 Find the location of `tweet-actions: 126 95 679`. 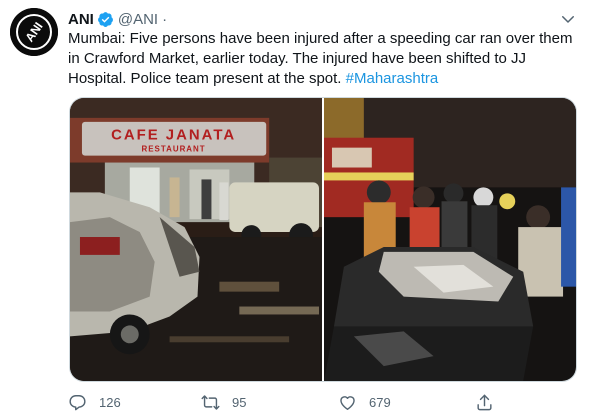

tweet-actions: 126 95 679 is located at coordinates (323, 403).